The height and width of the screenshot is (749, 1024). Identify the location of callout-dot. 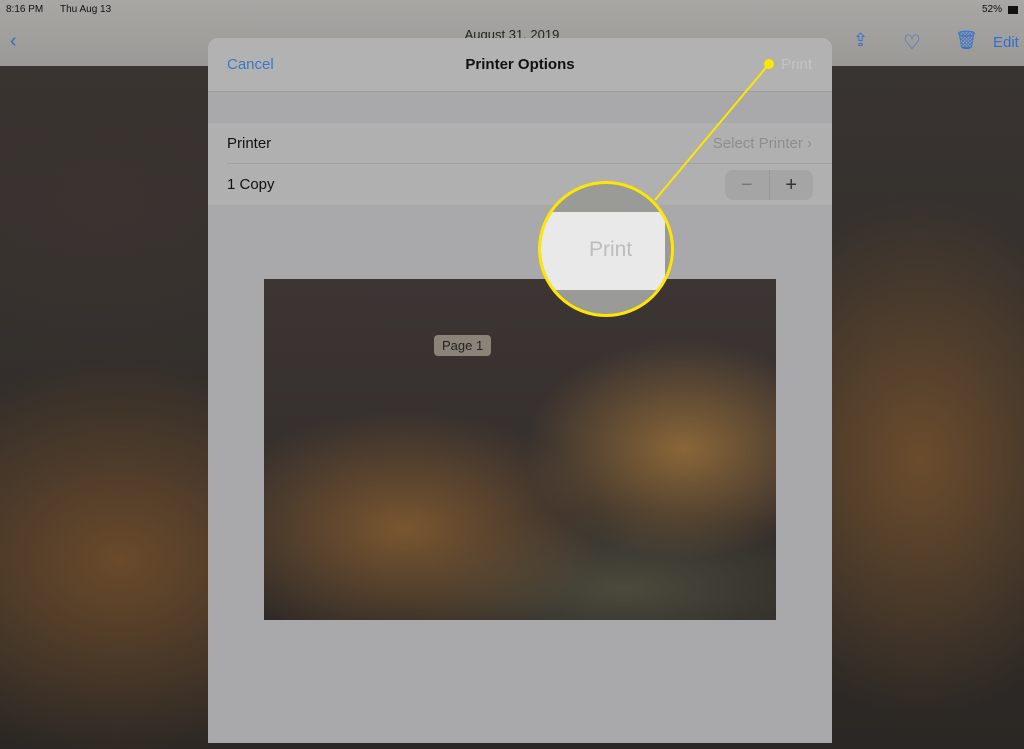
(769, 64).